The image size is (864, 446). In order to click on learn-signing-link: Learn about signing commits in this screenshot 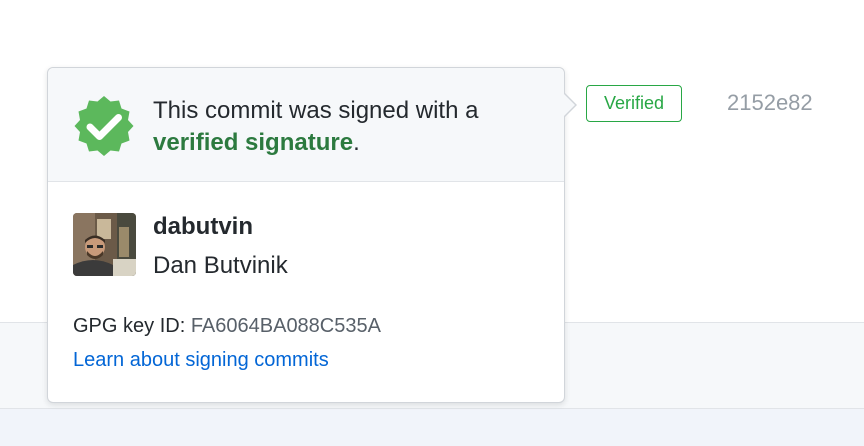, I will do `click(201, 360)`.